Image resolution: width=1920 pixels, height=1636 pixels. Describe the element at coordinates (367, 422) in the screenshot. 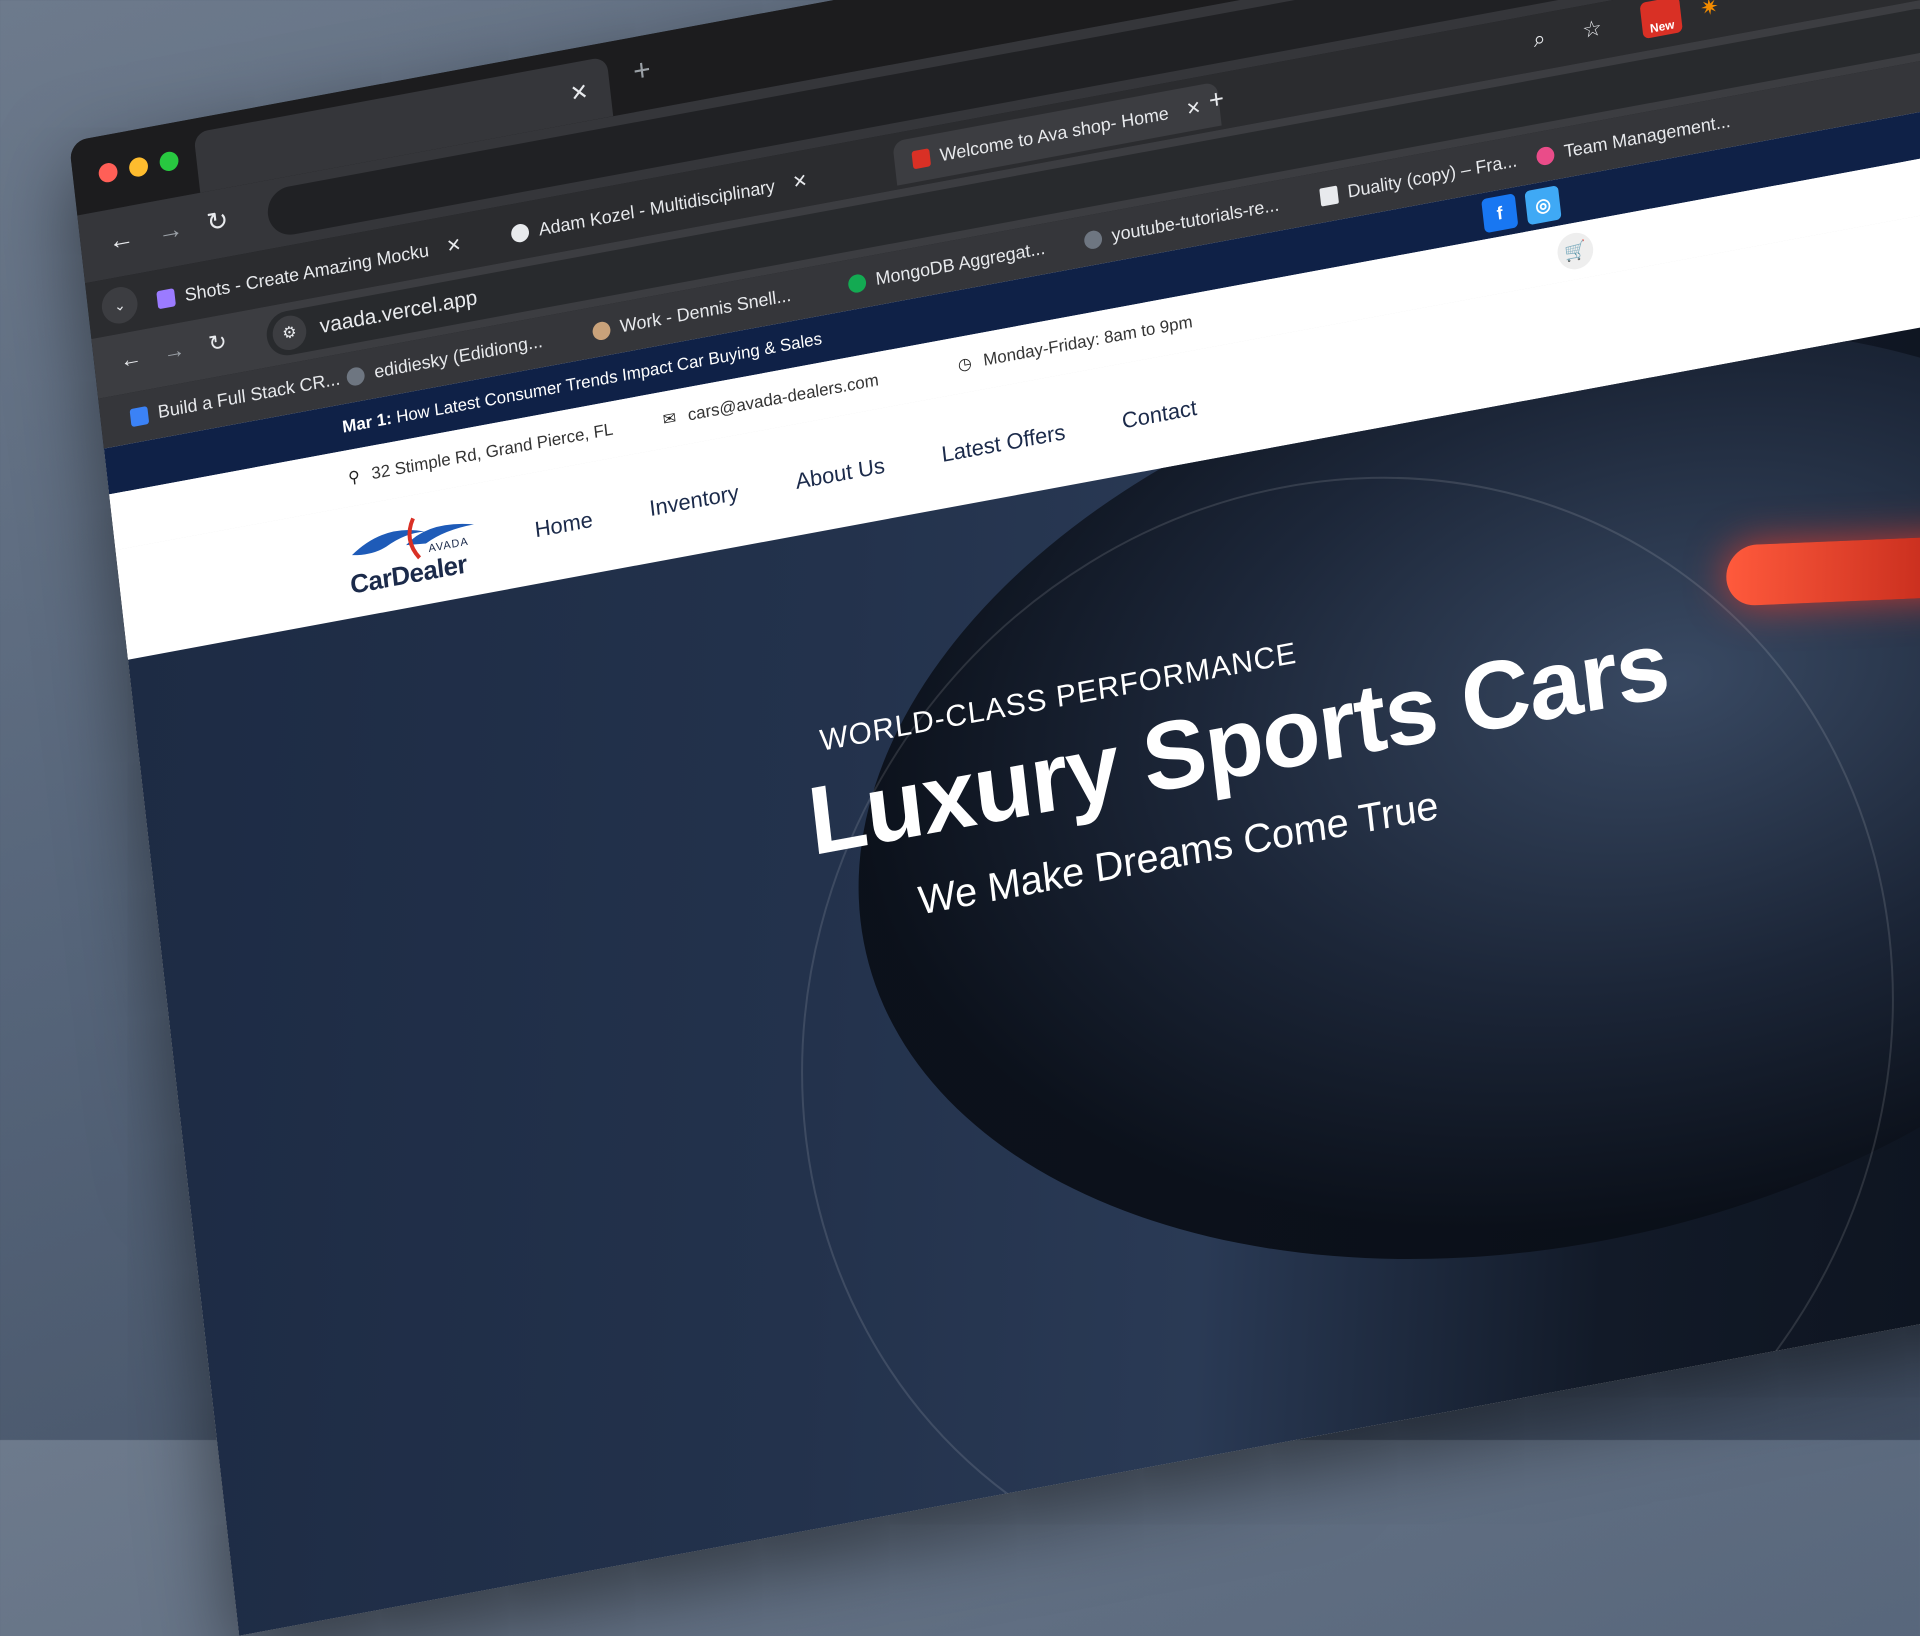

I see `news-date: Mar 1:` at that location.